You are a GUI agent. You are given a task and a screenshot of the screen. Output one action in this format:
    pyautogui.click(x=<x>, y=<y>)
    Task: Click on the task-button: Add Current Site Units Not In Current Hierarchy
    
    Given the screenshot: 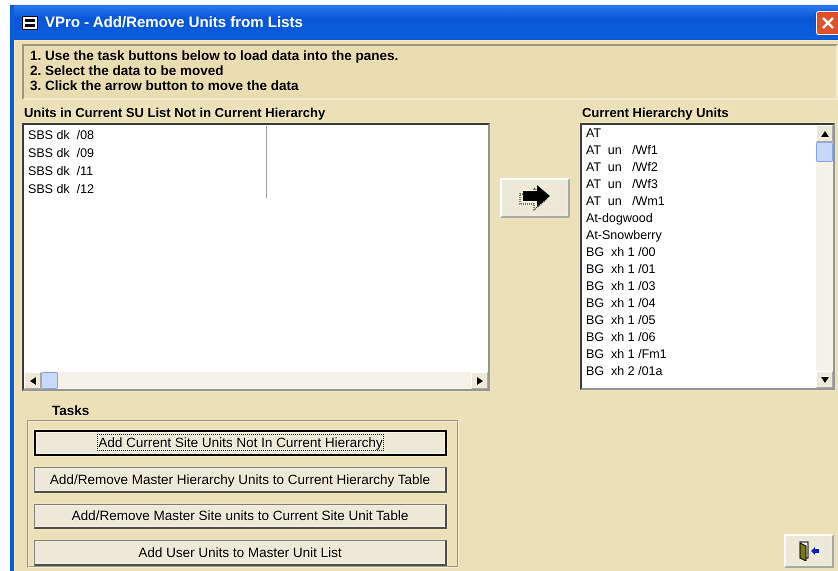 What is the action you would take?
    pyautogui.click(x=240, y=443)
    